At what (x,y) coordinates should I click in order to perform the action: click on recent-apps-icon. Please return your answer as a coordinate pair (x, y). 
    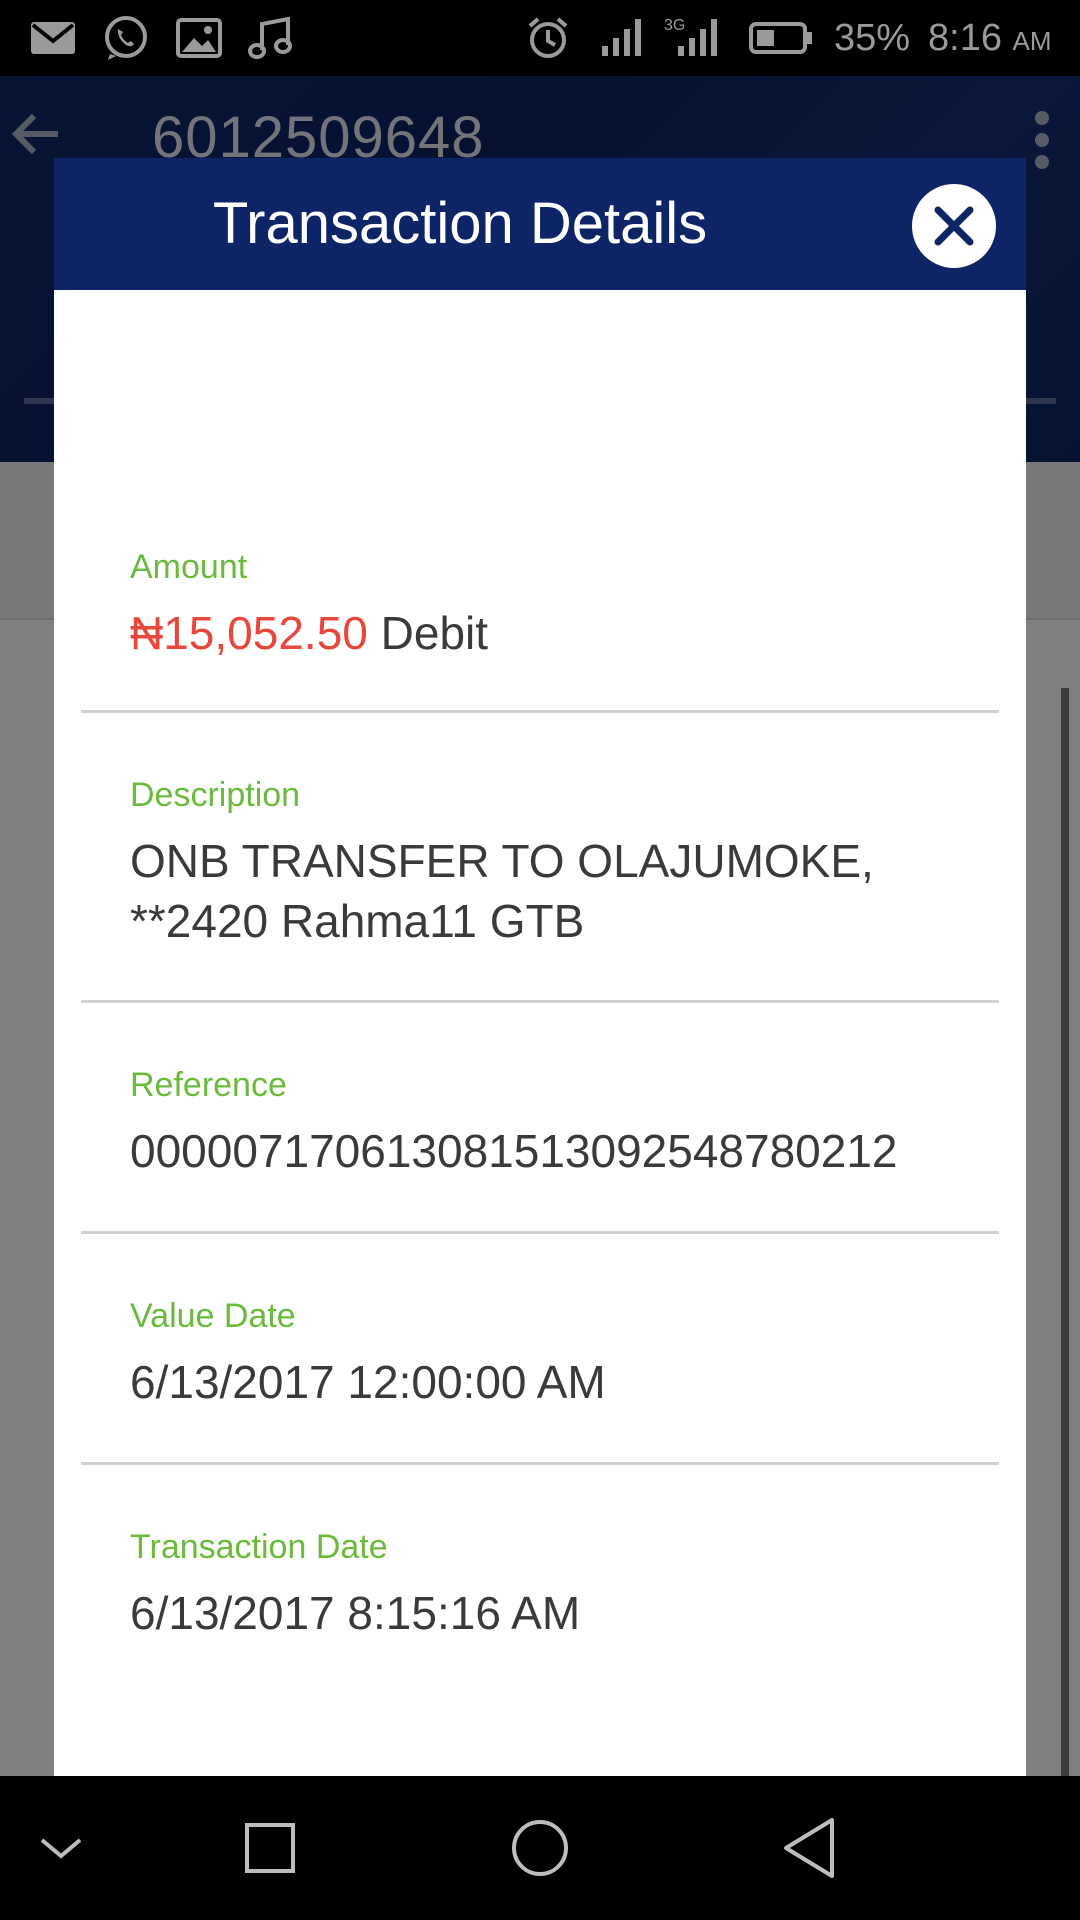
    Looking at the image, I should click on (270, 1848).